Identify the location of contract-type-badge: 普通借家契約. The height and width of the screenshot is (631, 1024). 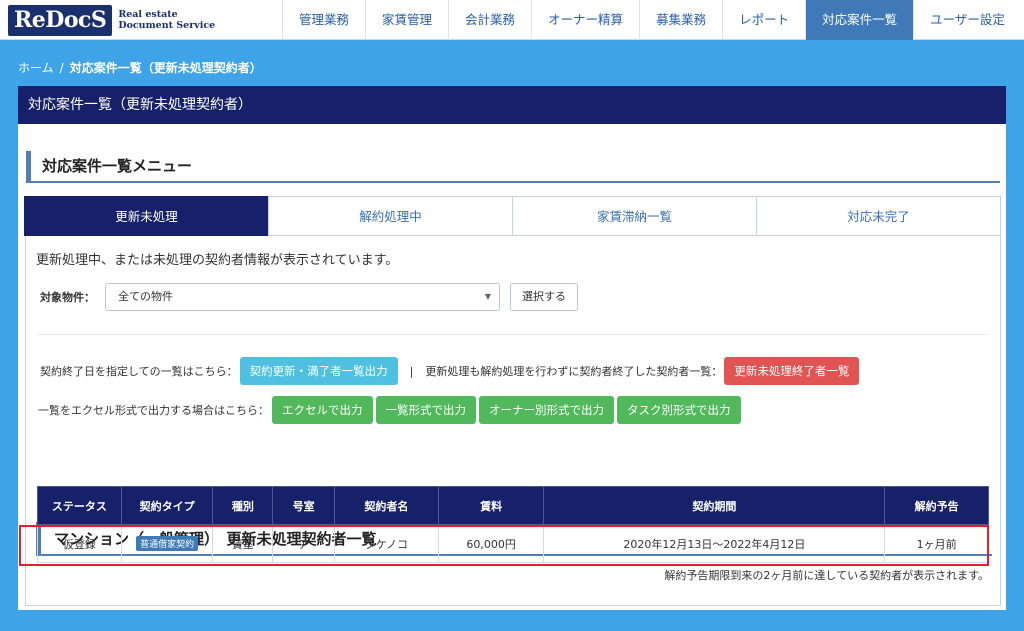
(167, 543).